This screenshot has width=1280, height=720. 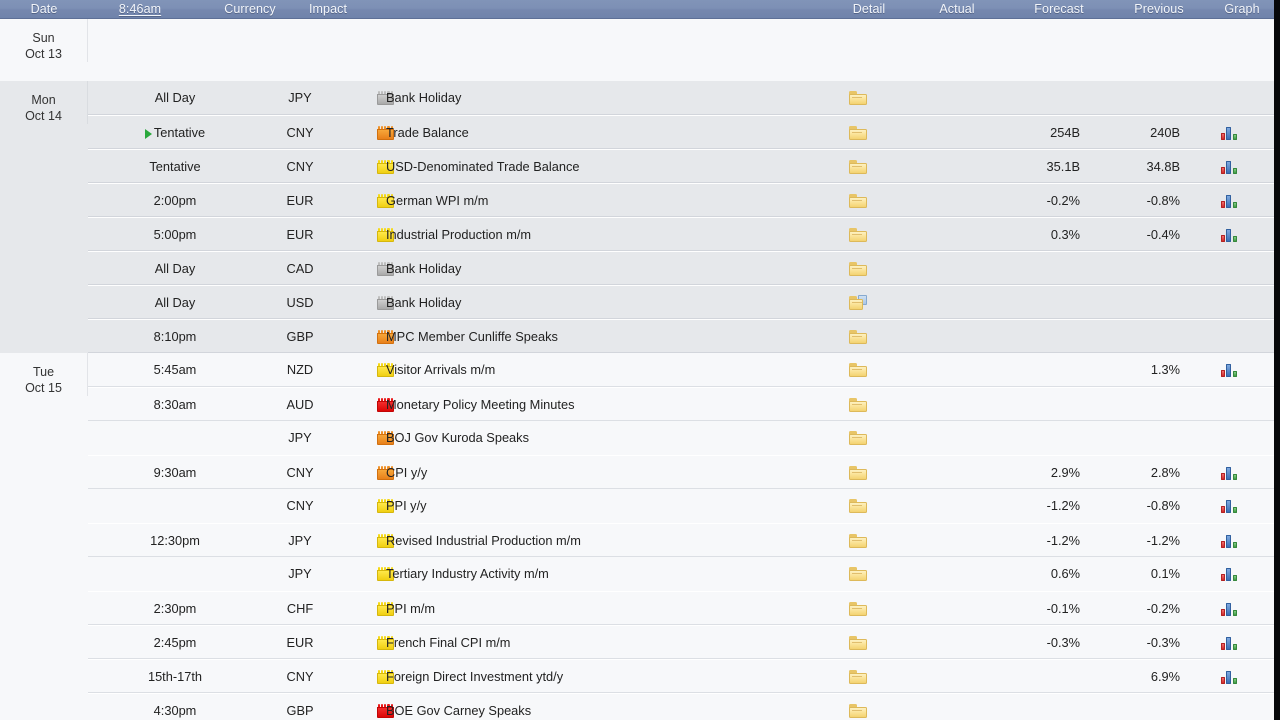 What do you see at coordinates (601, 405) in the screenshot?
I see `cell-event: Monetary Policy Meeting Minutes` at bounding box center [601, 405].